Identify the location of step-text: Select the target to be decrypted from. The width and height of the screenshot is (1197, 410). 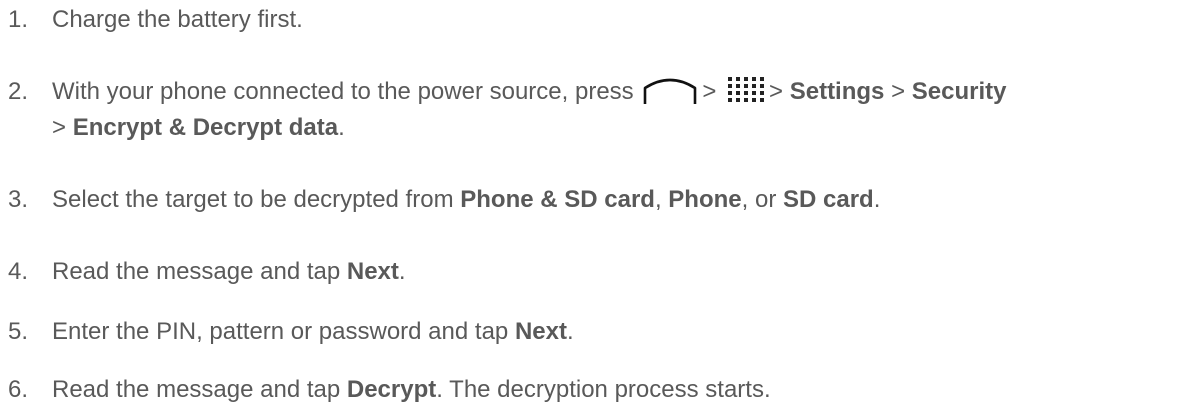
(253, 199).